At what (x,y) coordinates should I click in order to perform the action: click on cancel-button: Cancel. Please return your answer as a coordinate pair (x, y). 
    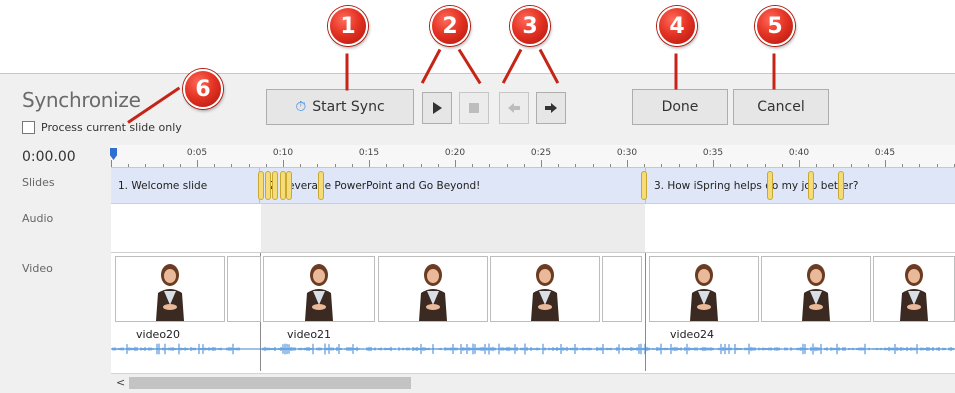
    Looking at the image, I should click on (781, 107).